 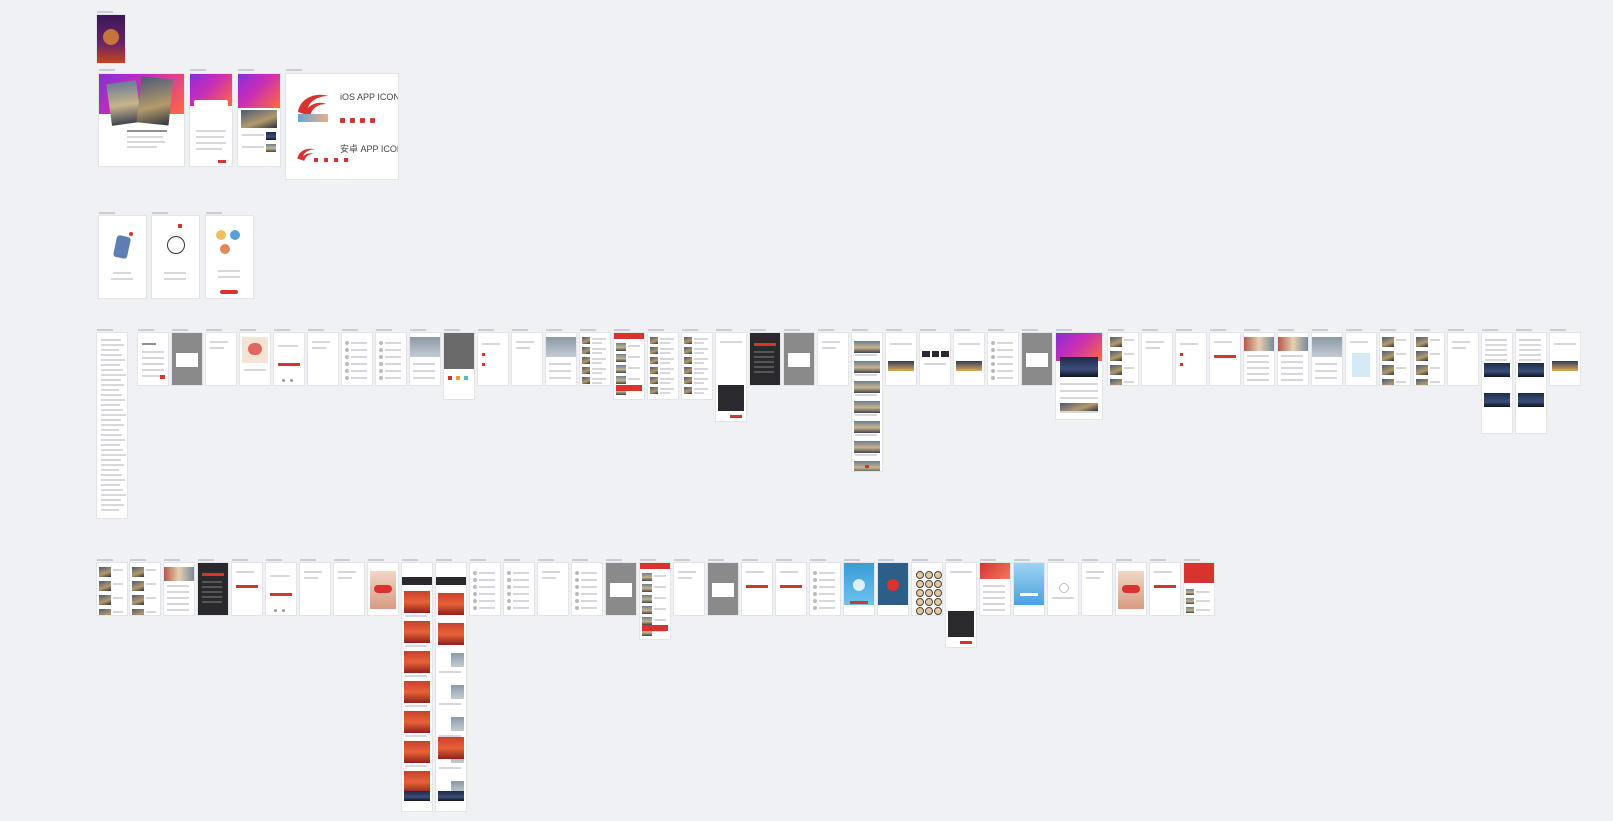 What do you see at coordinates (111, 39) in the screenshot?
I see `artboard-splash` at bounding box center [111, 39].